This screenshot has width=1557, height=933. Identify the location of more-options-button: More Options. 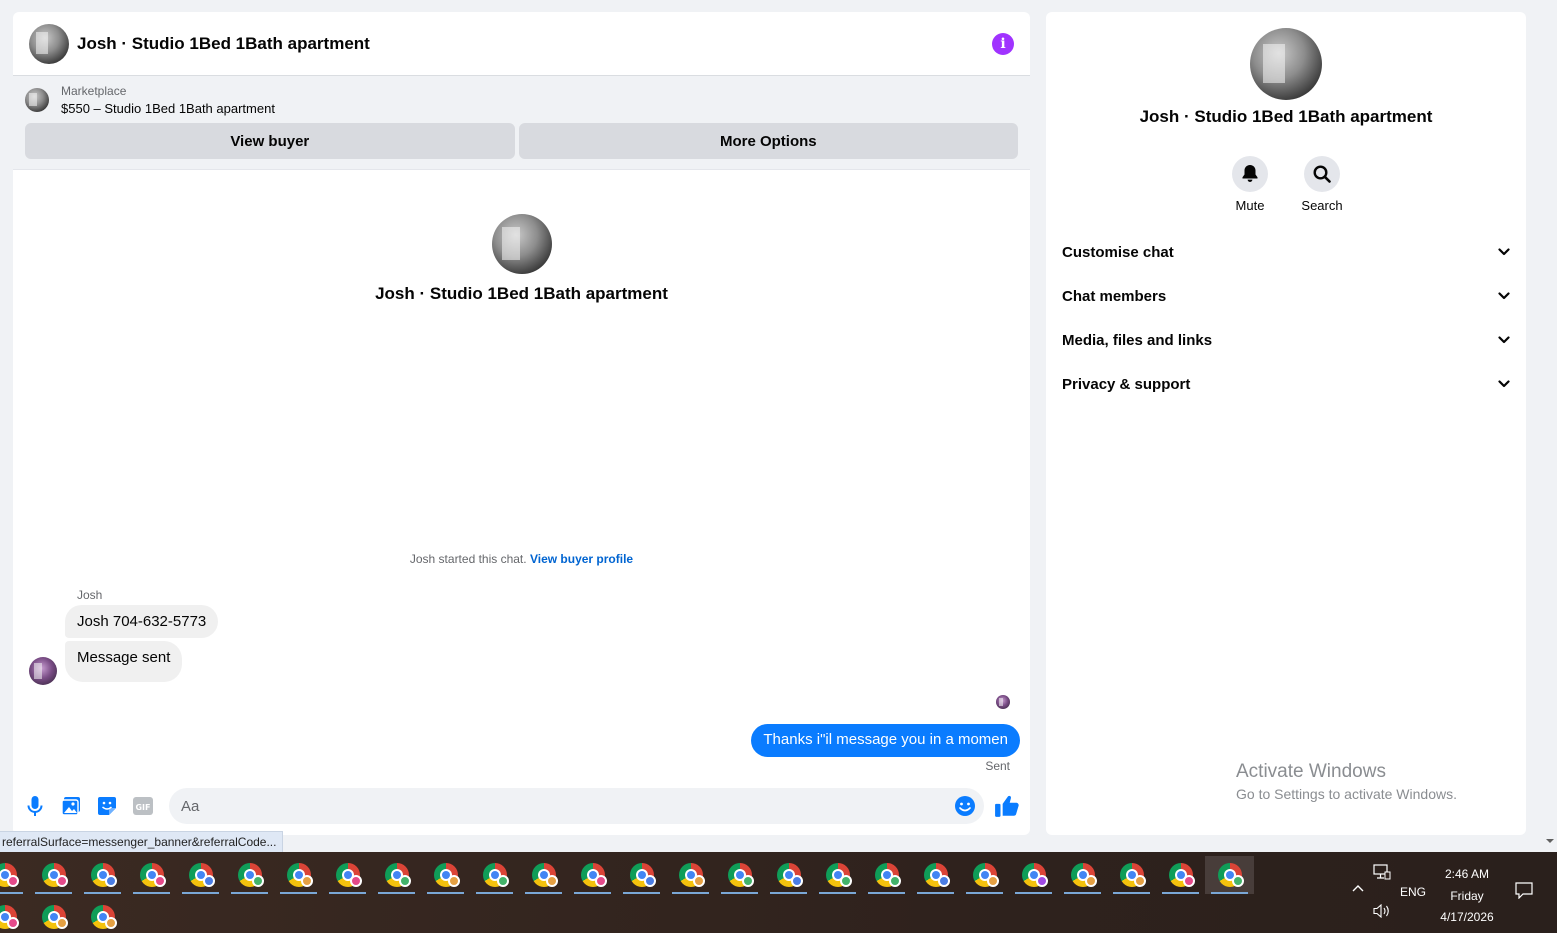
(768, 141).